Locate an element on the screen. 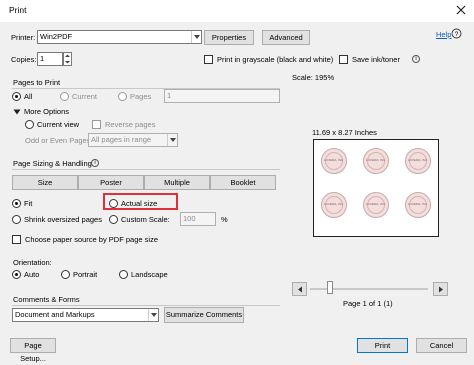 The height and width of the screenshot is (365, 474). chevron-right-icon is located at coordinates (440, 289).